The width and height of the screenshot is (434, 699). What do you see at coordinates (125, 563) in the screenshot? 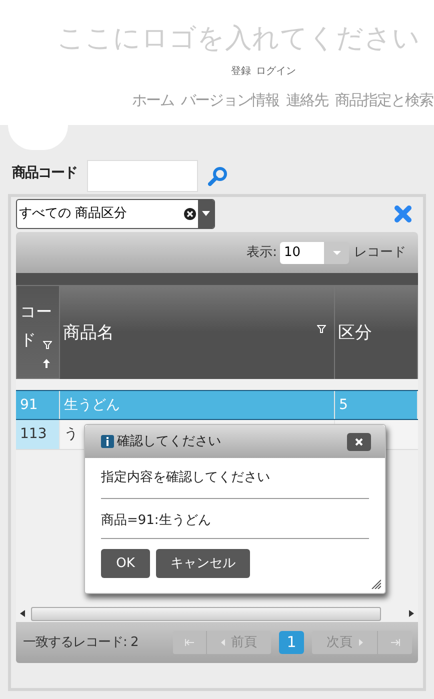
I see `dialog-button: OK` at bounding box center [125, 563].